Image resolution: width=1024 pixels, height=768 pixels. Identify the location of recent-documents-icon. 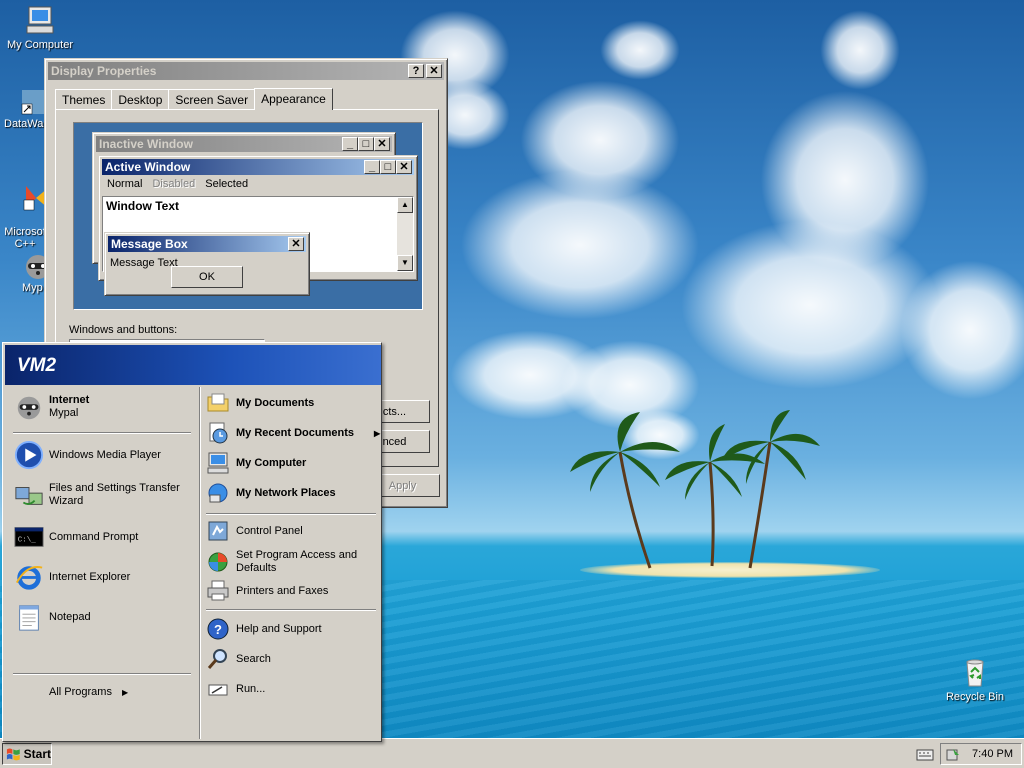
(218, 433).